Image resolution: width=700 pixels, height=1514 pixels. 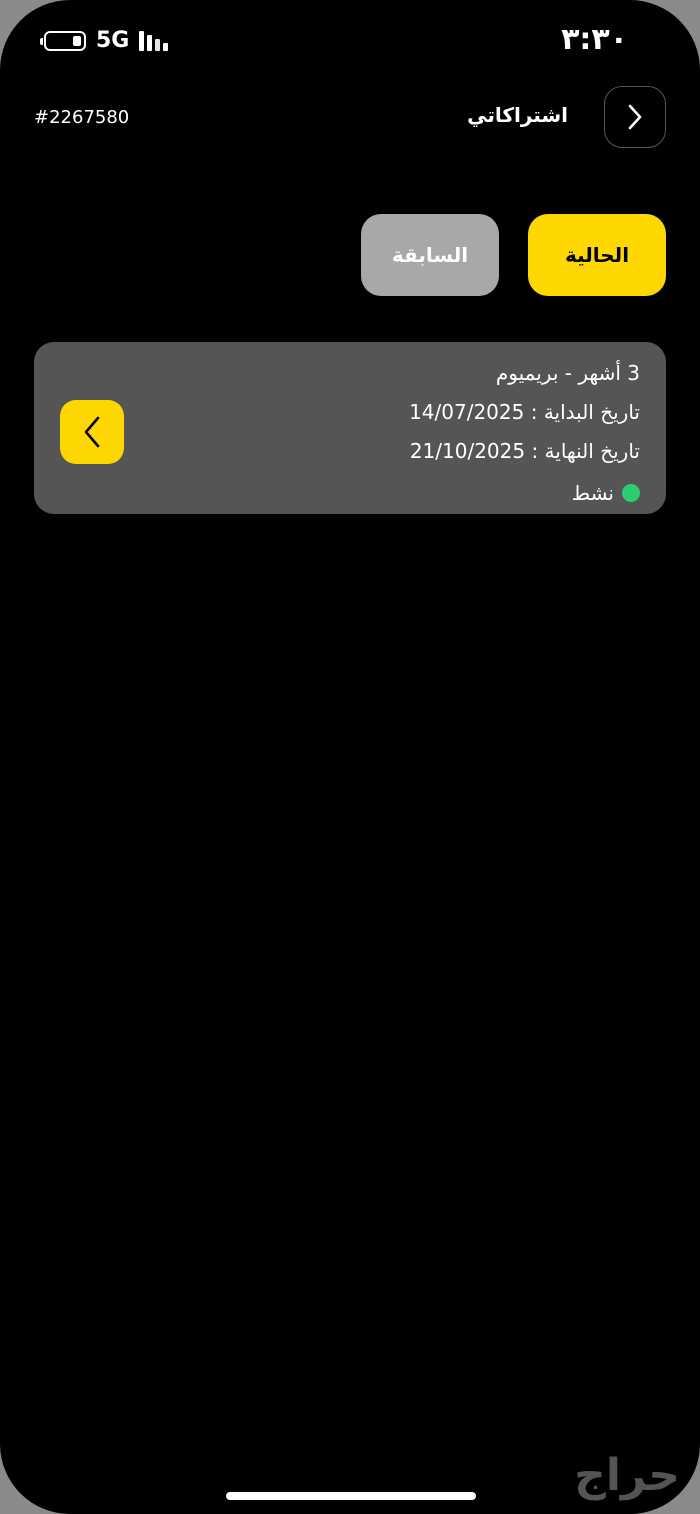 I want to click on chevron-left-icon, so click(x=92, y=432).